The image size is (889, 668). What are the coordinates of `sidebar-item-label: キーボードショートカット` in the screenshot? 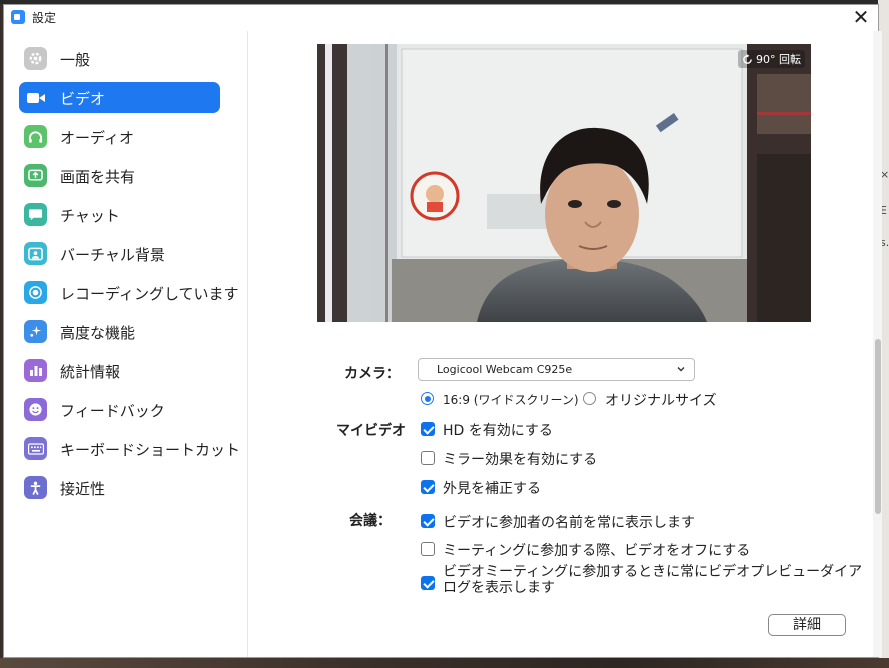 It's located at (150, 450).